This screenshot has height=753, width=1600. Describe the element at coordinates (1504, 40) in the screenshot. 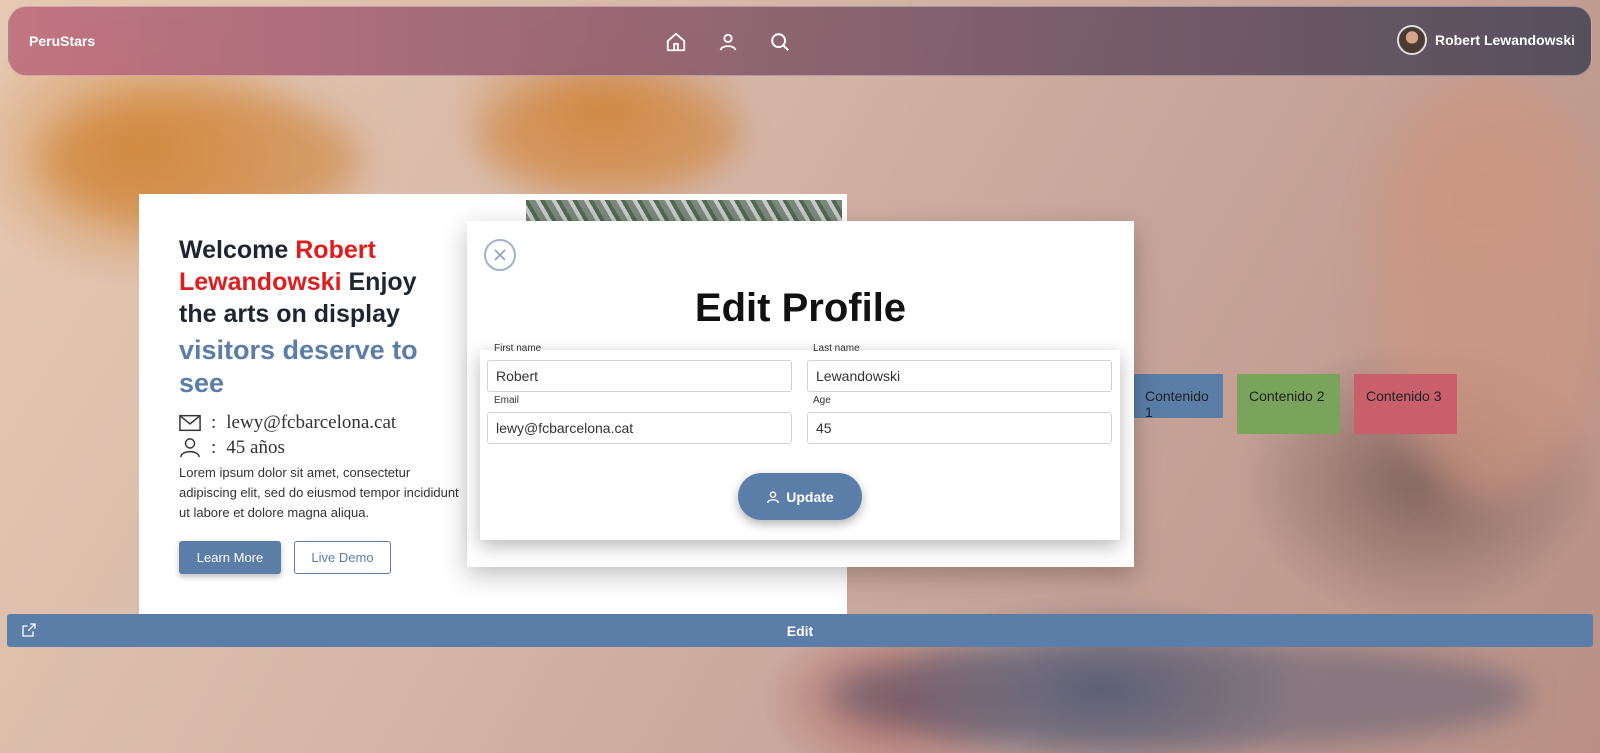

I see `user-name: Robert Lewandowski` at that location.